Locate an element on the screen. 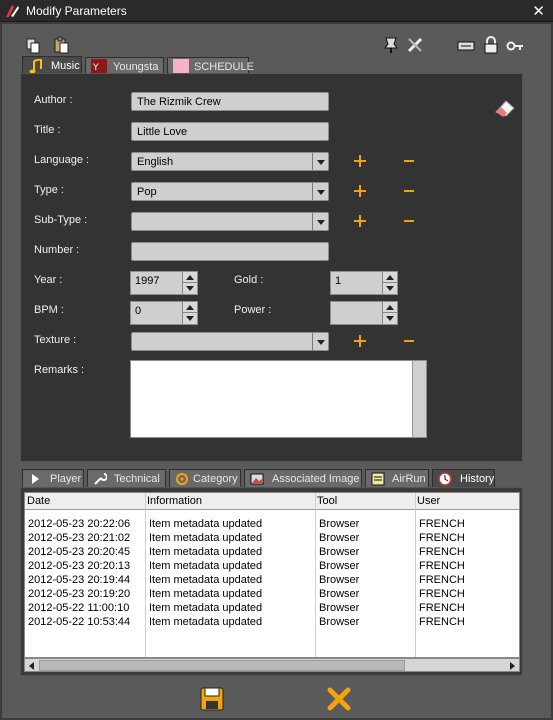 The height and width of the screenshot is (720, 553). remove-subtype-button is located at coordinates (409, 221).